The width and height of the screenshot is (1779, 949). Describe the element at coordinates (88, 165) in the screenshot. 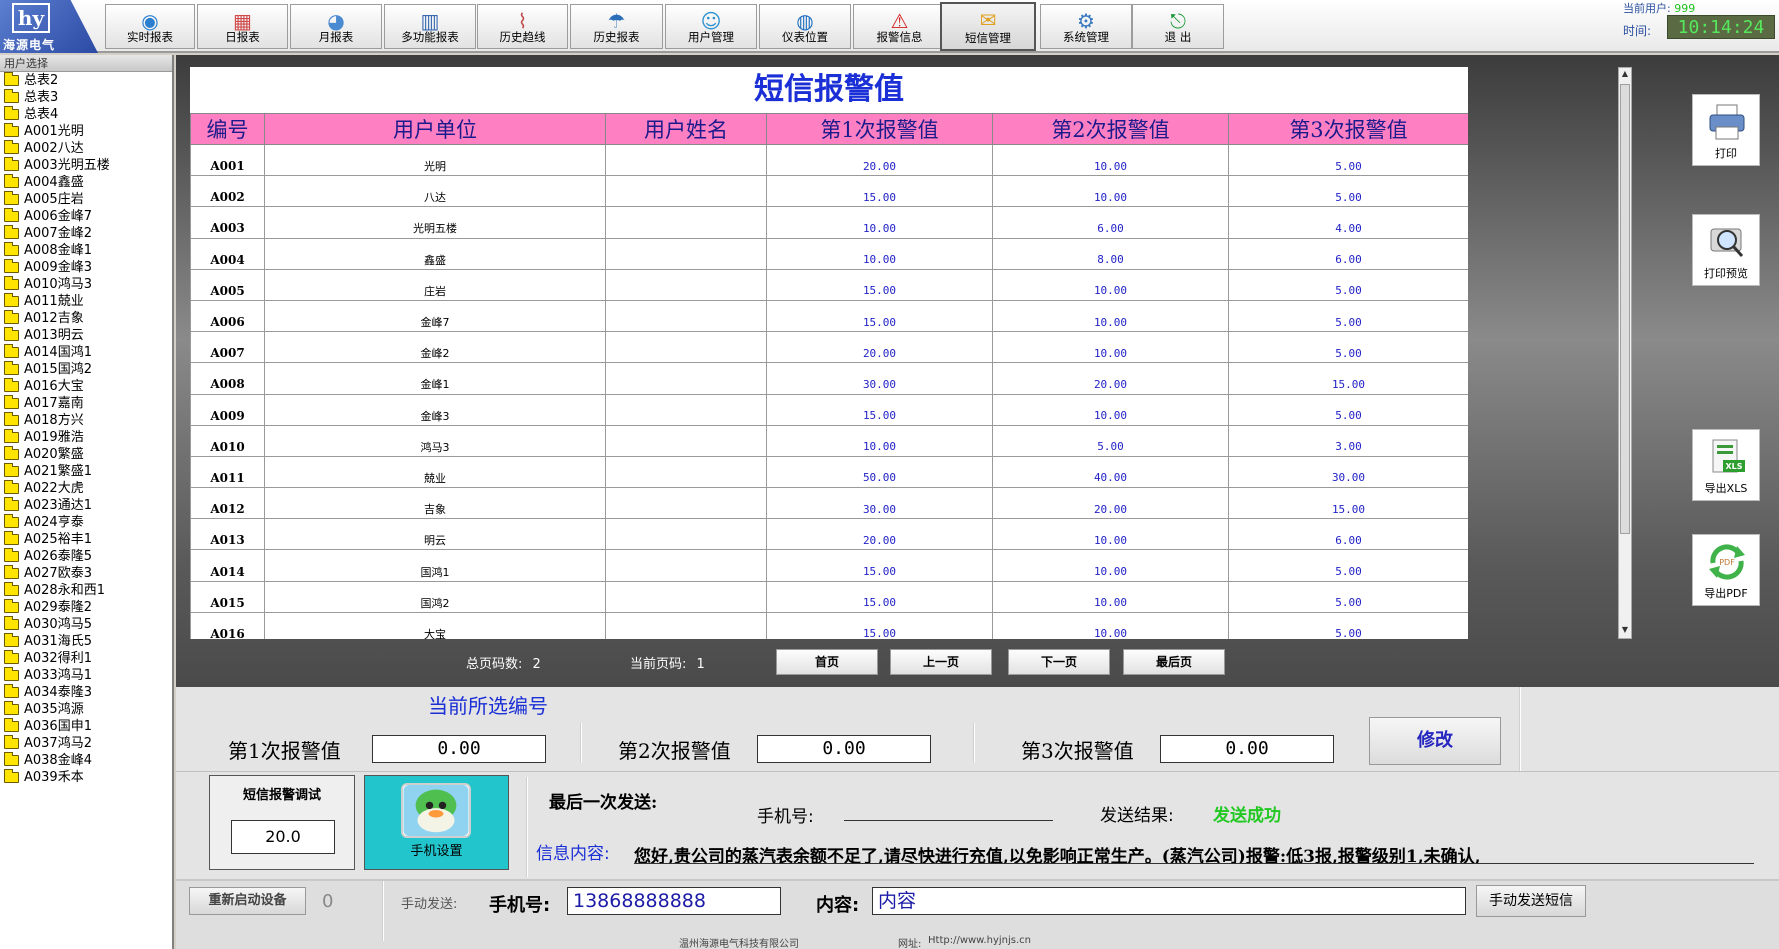

I see `tree-item: A003光明五楼` at that location.